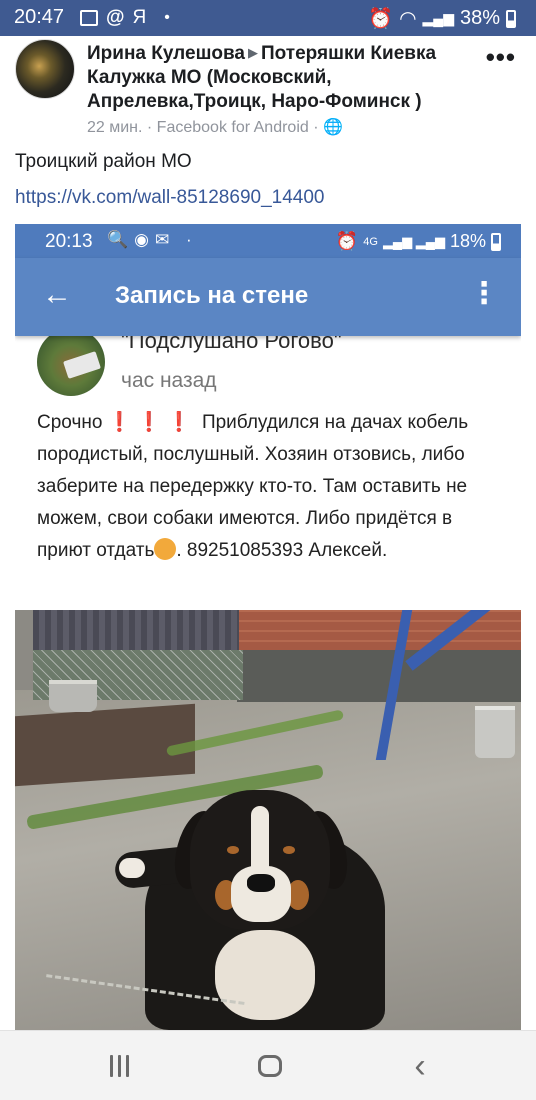  What do you see at coordinates (73, 696) in the screenshot?
I see `pot-shape` at bounding box center [73, 696].